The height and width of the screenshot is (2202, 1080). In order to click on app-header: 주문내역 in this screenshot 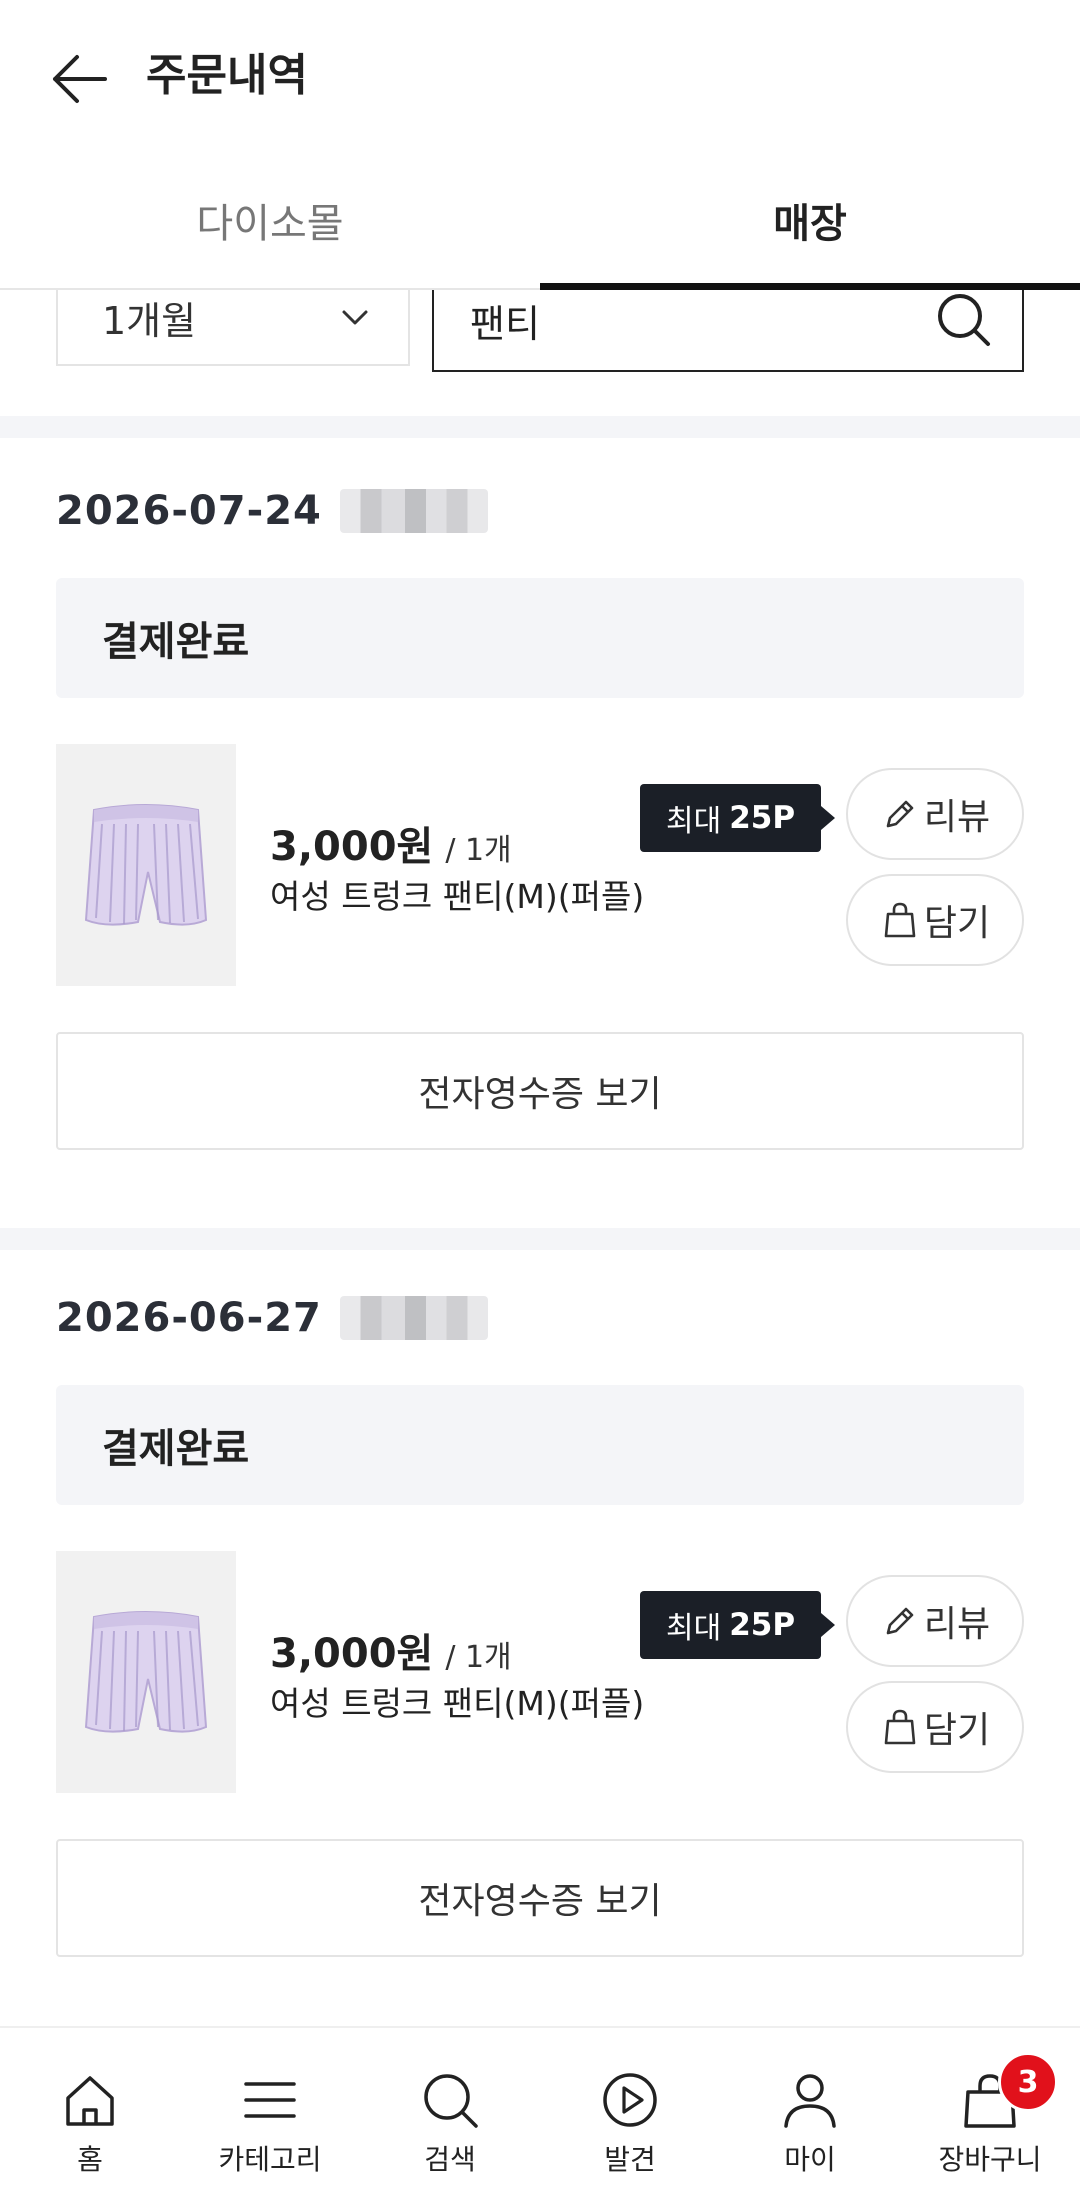, I will do `click(540, 75)`.